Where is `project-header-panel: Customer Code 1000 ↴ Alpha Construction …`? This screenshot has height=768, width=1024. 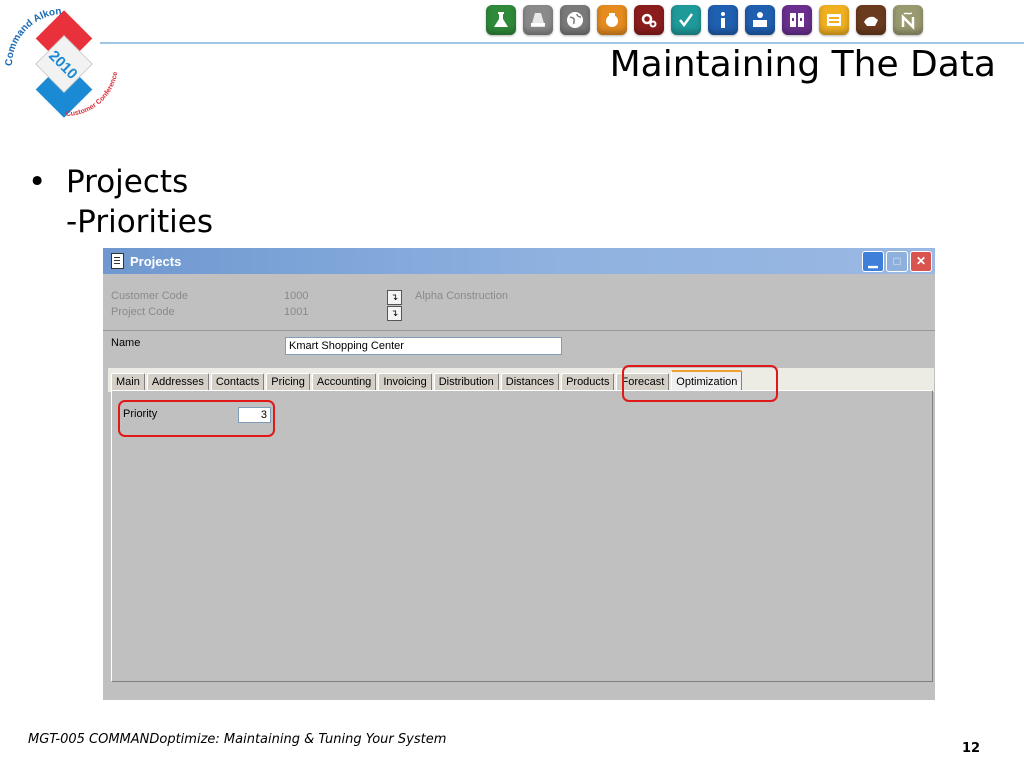
project-header-panel: Customer Code 1000 ↴ Alpha Construction … is located at coordinates (519, 302).